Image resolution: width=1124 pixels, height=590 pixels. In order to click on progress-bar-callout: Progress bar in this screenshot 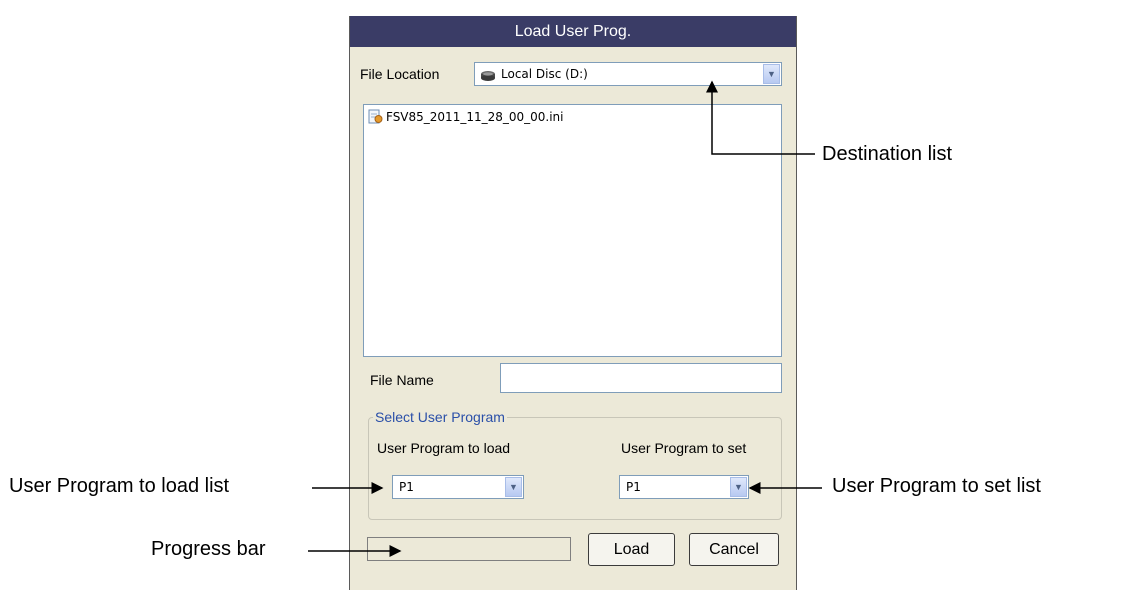, I will do `click(208, 549)`.